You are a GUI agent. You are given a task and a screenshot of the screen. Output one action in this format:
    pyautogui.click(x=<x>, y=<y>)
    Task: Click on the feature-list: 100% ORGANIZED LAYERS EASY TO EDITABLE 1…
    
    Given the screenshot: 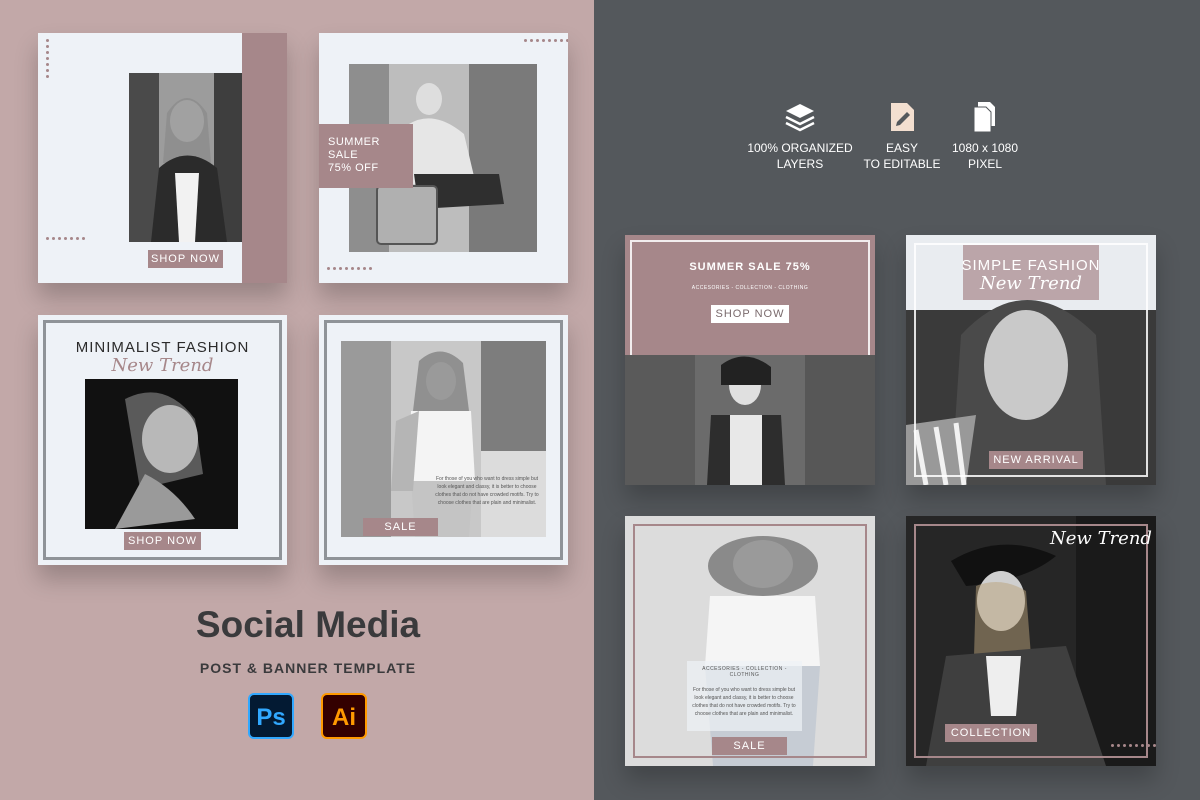 What is the action you would take?
    pyautogui.click(x=890, y=140)
    